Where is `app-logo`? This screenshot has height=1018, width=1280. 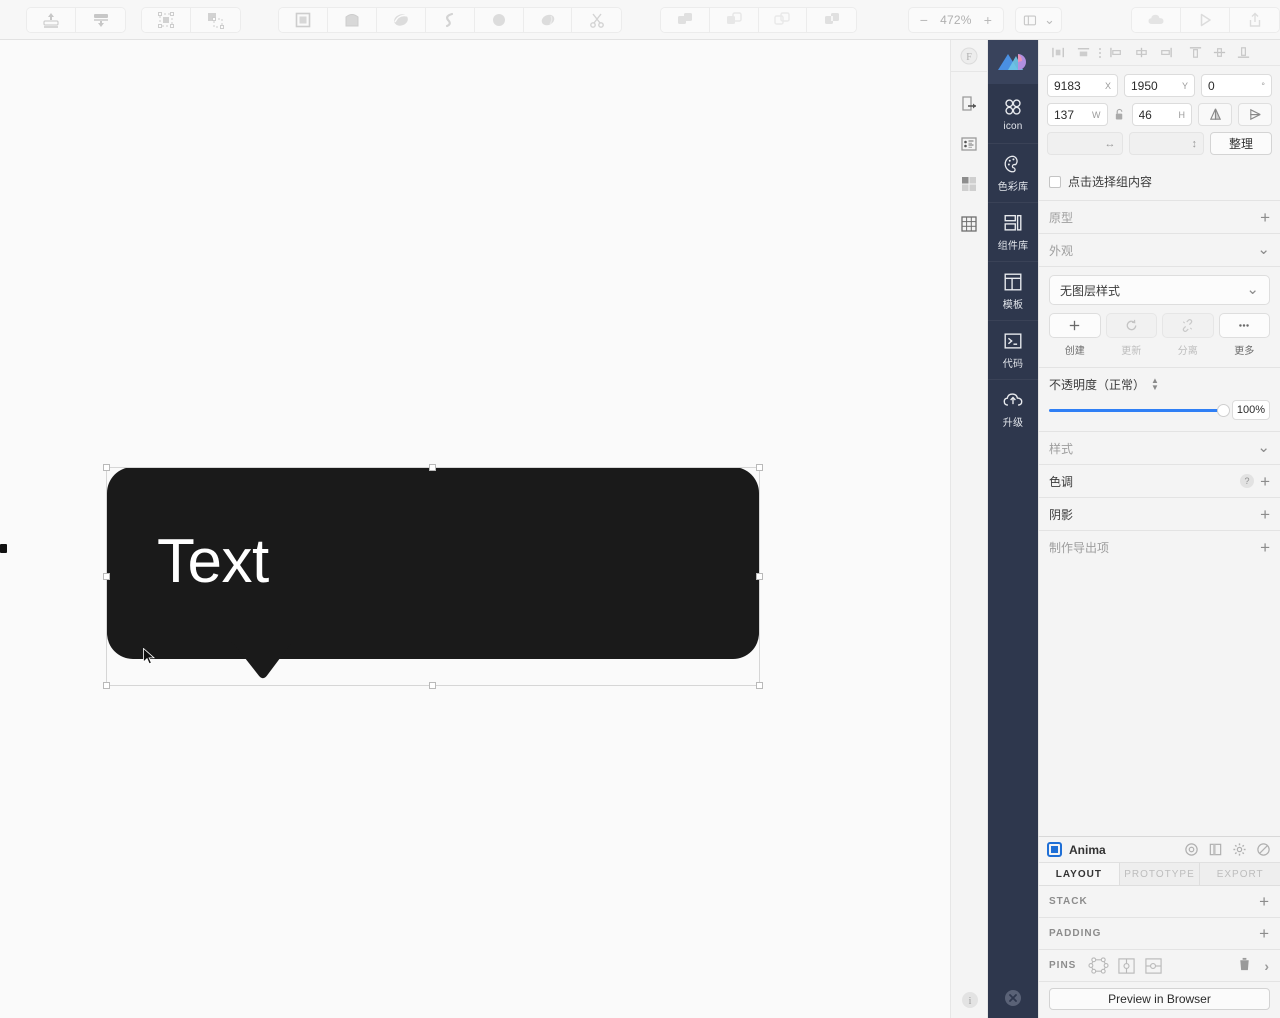 app-logo is located at coordinates (1013, 62).